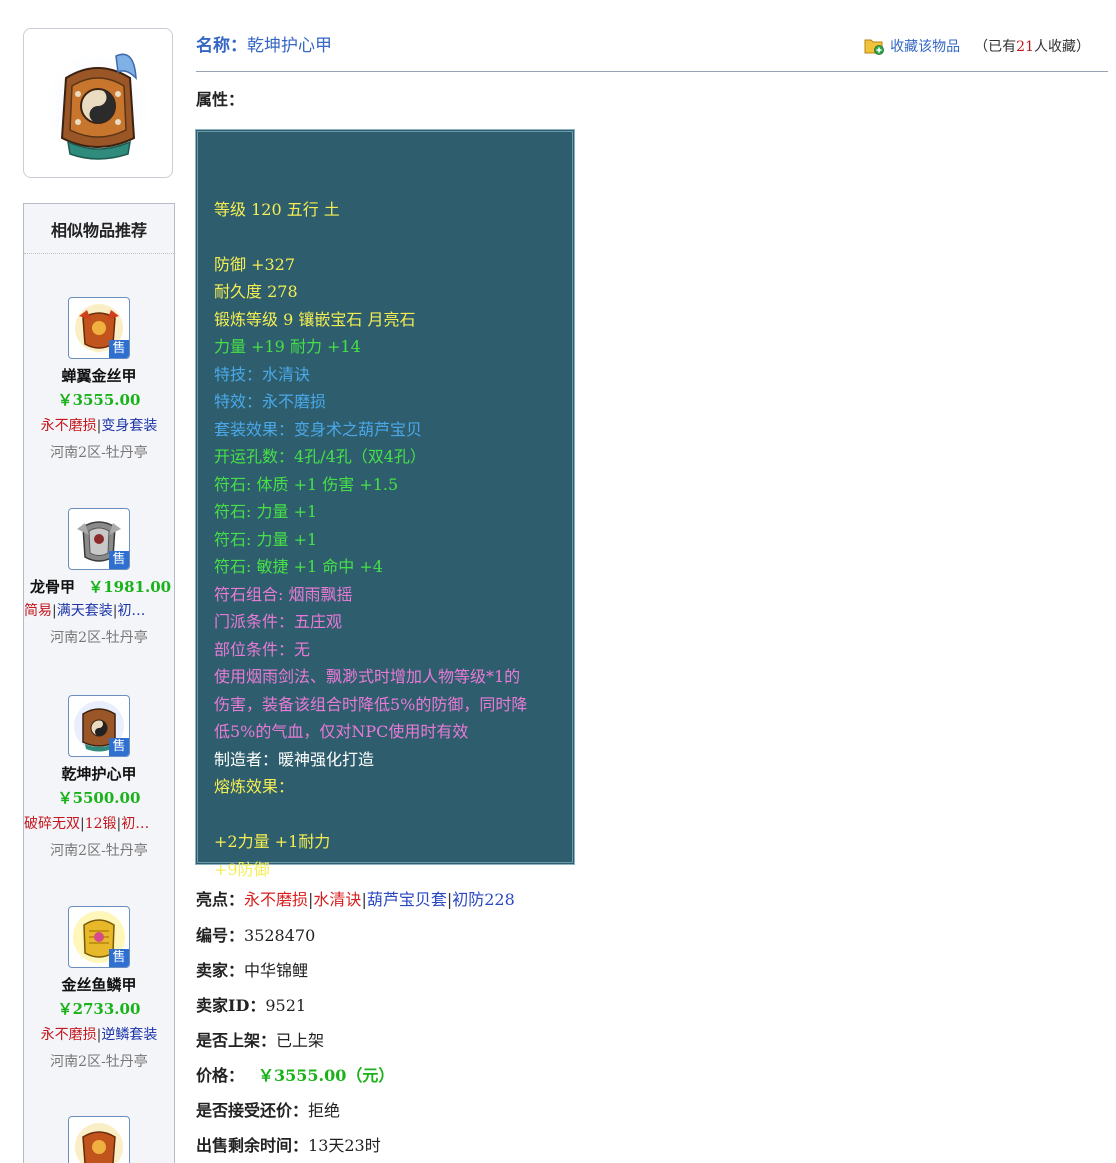 The image size is (1116, 1163). I want to click on attribute-line: 符石: 体质 +1 伤害 +1.5, so click(306, 484).